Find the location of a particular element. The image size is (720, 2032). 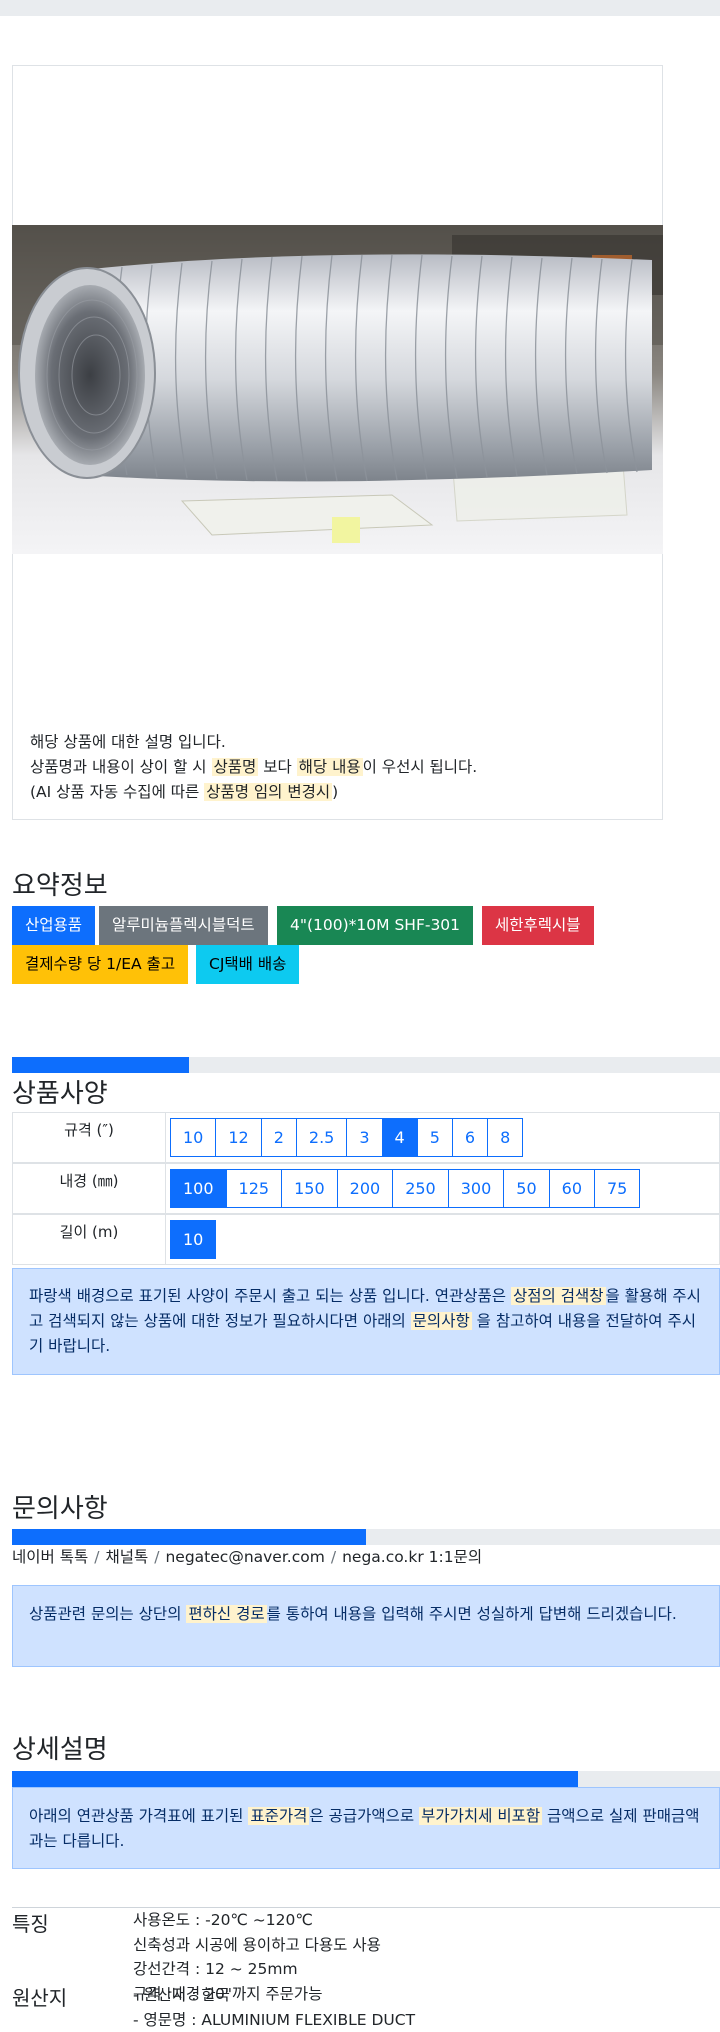

detail-progress-fill is located at coordinates (295, 1779).